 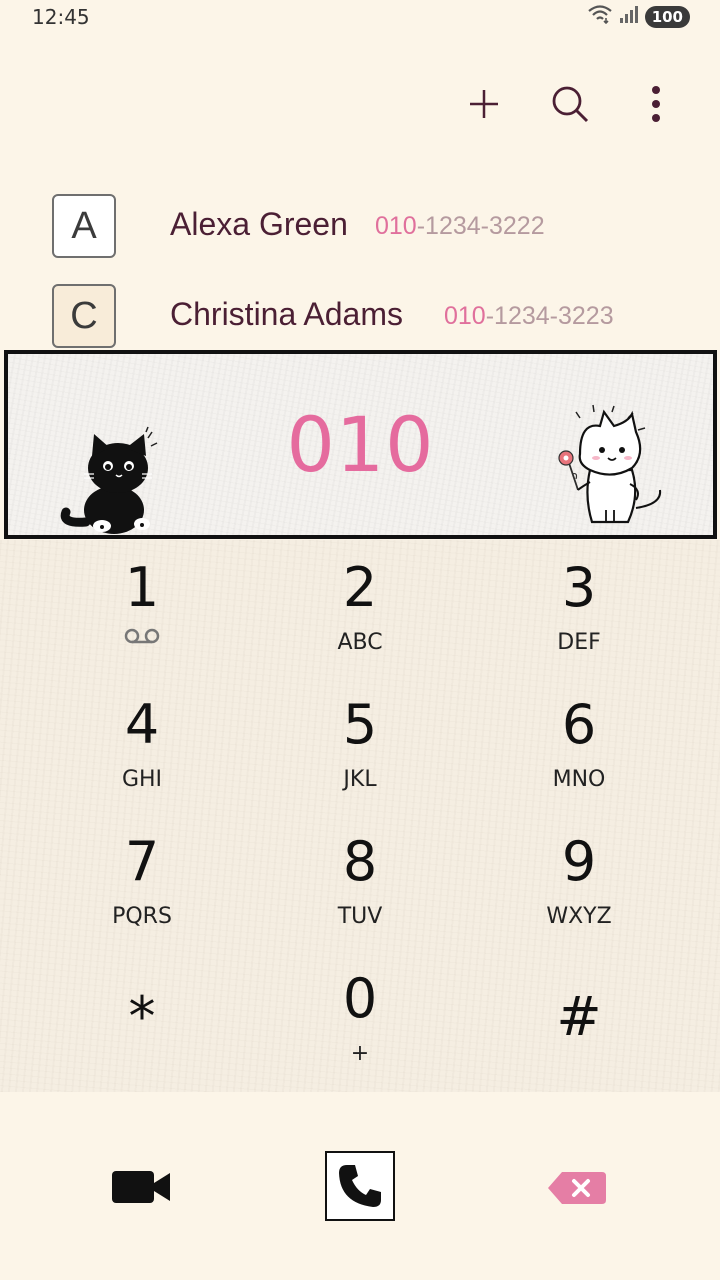 I want to click on key-letters: ABC, so click(x=360, y=642).